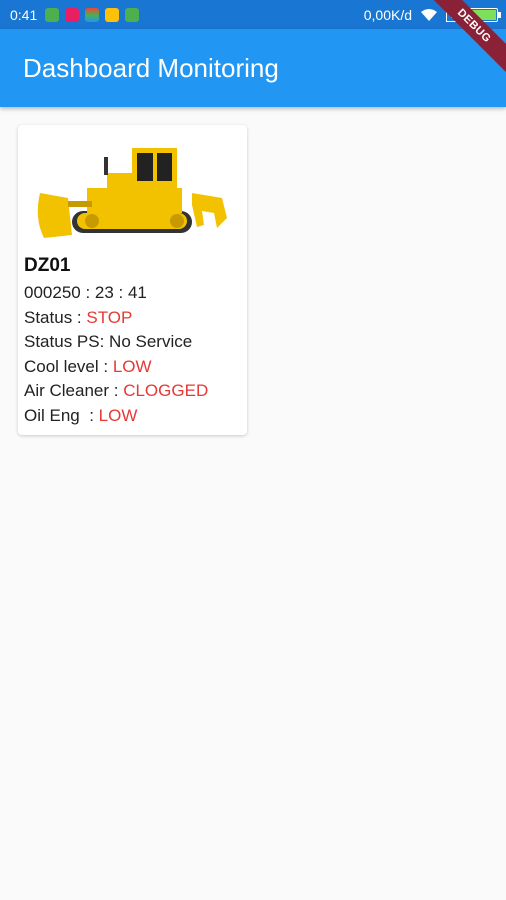  I want to click on air-cleaner-row: Air Cleaner : CLOGGED, so click(133, 391).